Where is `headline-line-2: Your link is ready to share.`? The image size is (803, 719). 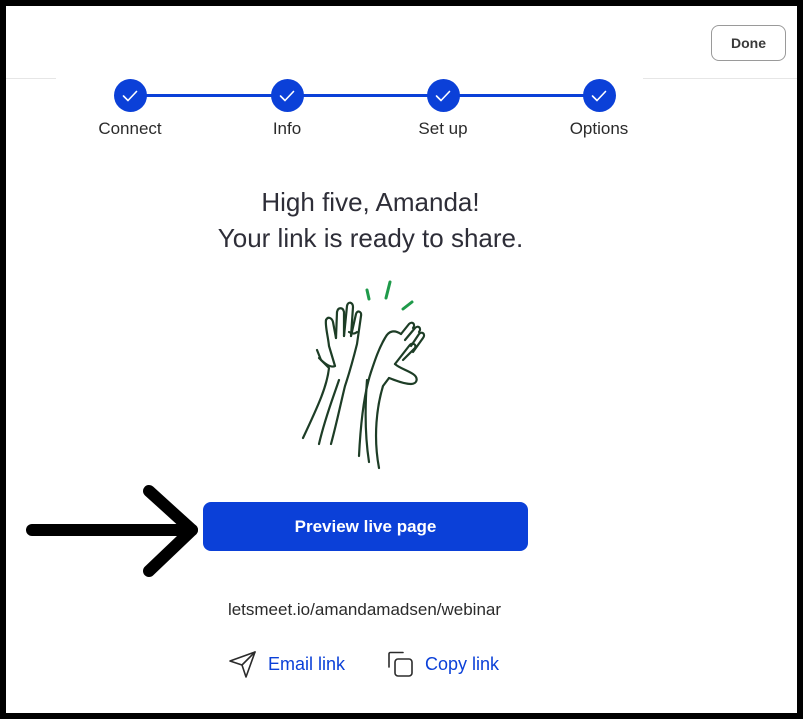
headline-line-2: Your link is ready to share. is located at coordinates (370, 238).